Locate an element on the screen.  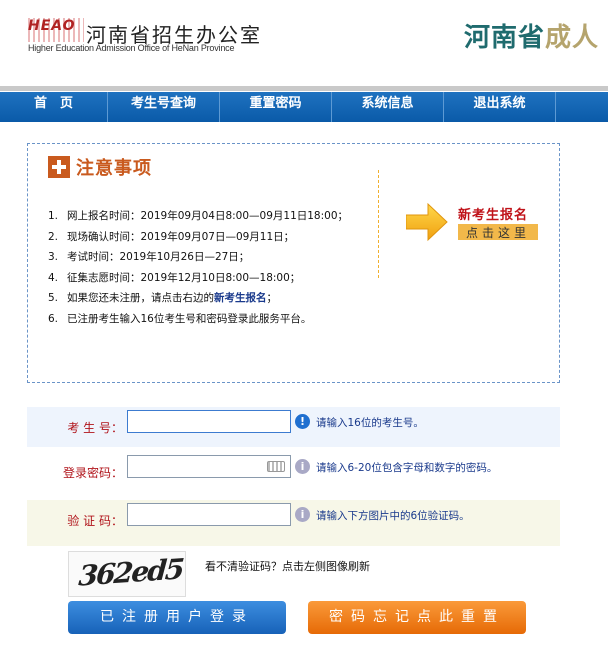
password-hint: 请输入6-20位包含字母和数字的密码。 is located at coordinates (407, 468).